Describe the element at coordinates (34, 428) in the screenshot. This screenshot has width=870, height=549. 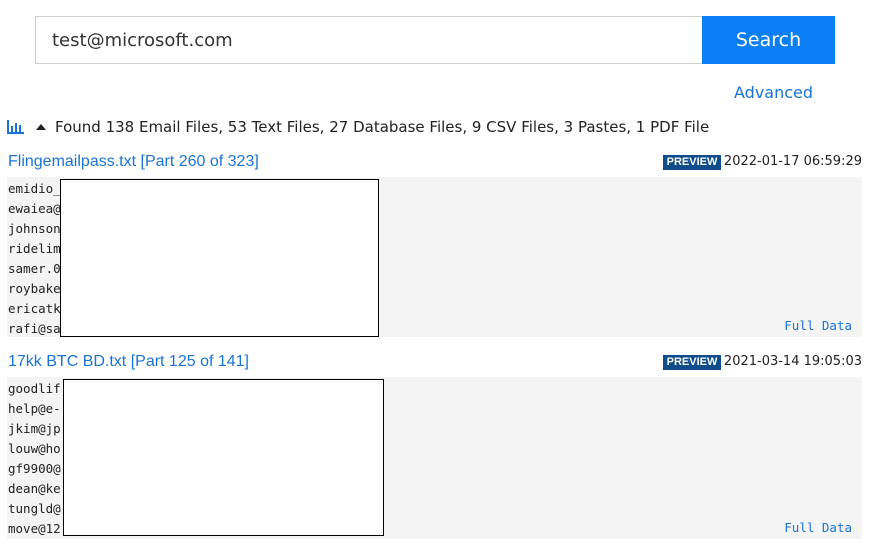
I see `data-line: jkim@jp` at that location.